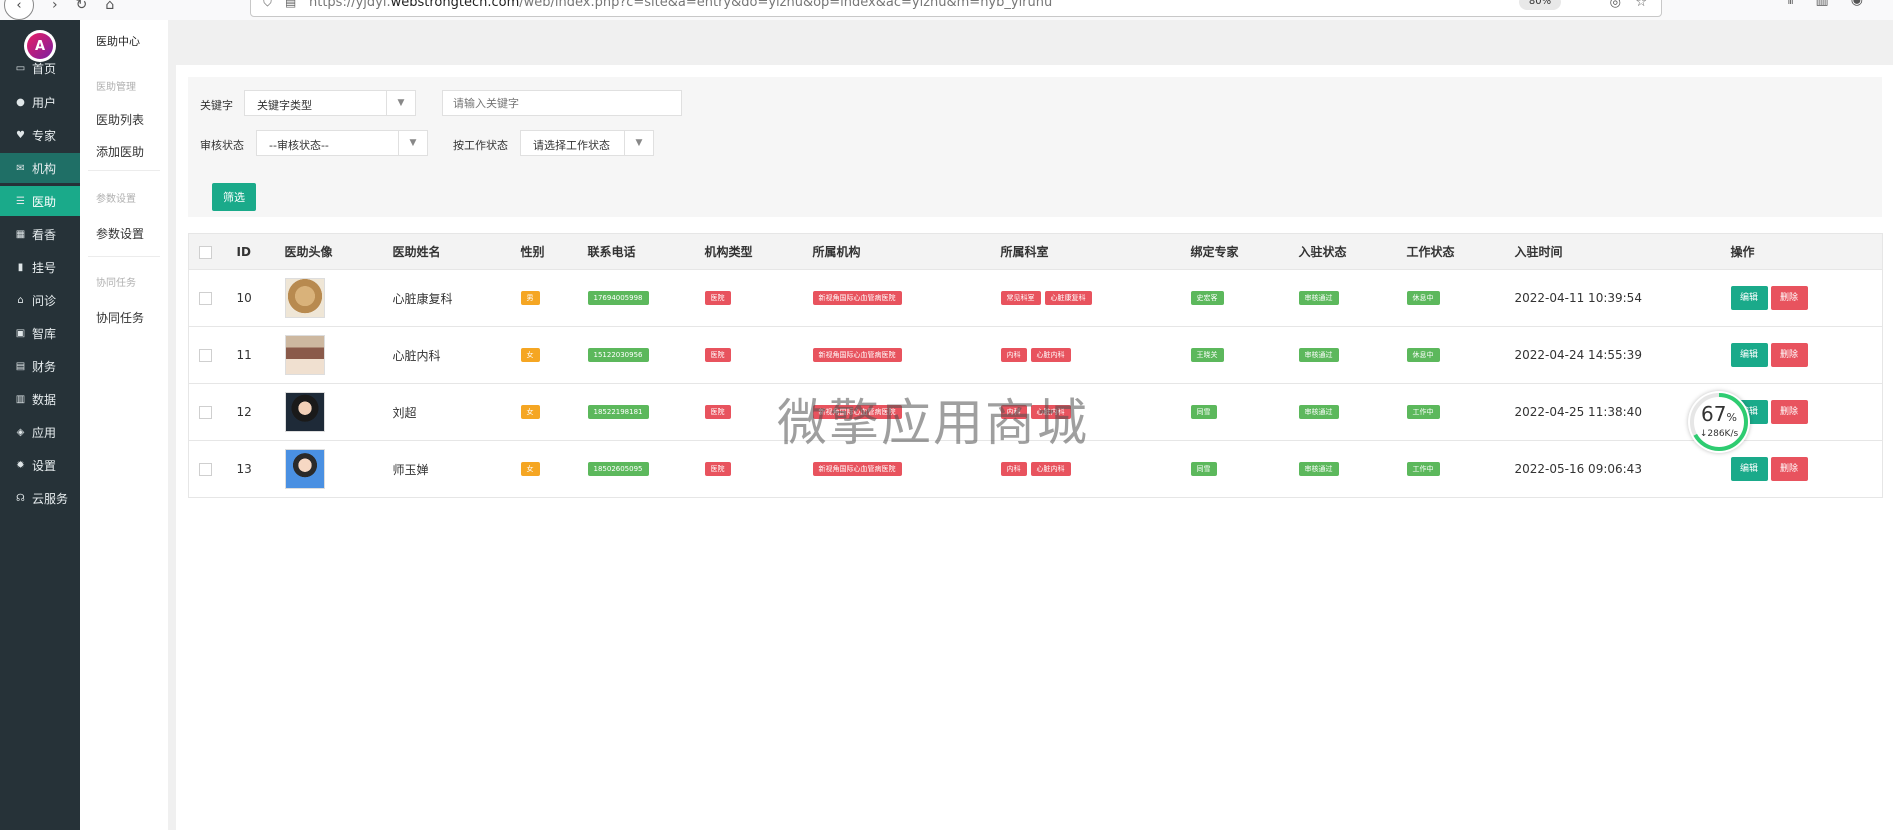 The height and width of the screenshot is (830, 1893). What do you see at coordinates (1423, 298) in the screenshot?
I see `work-status-tag: 休息中` at bounding box center [1423, 298].